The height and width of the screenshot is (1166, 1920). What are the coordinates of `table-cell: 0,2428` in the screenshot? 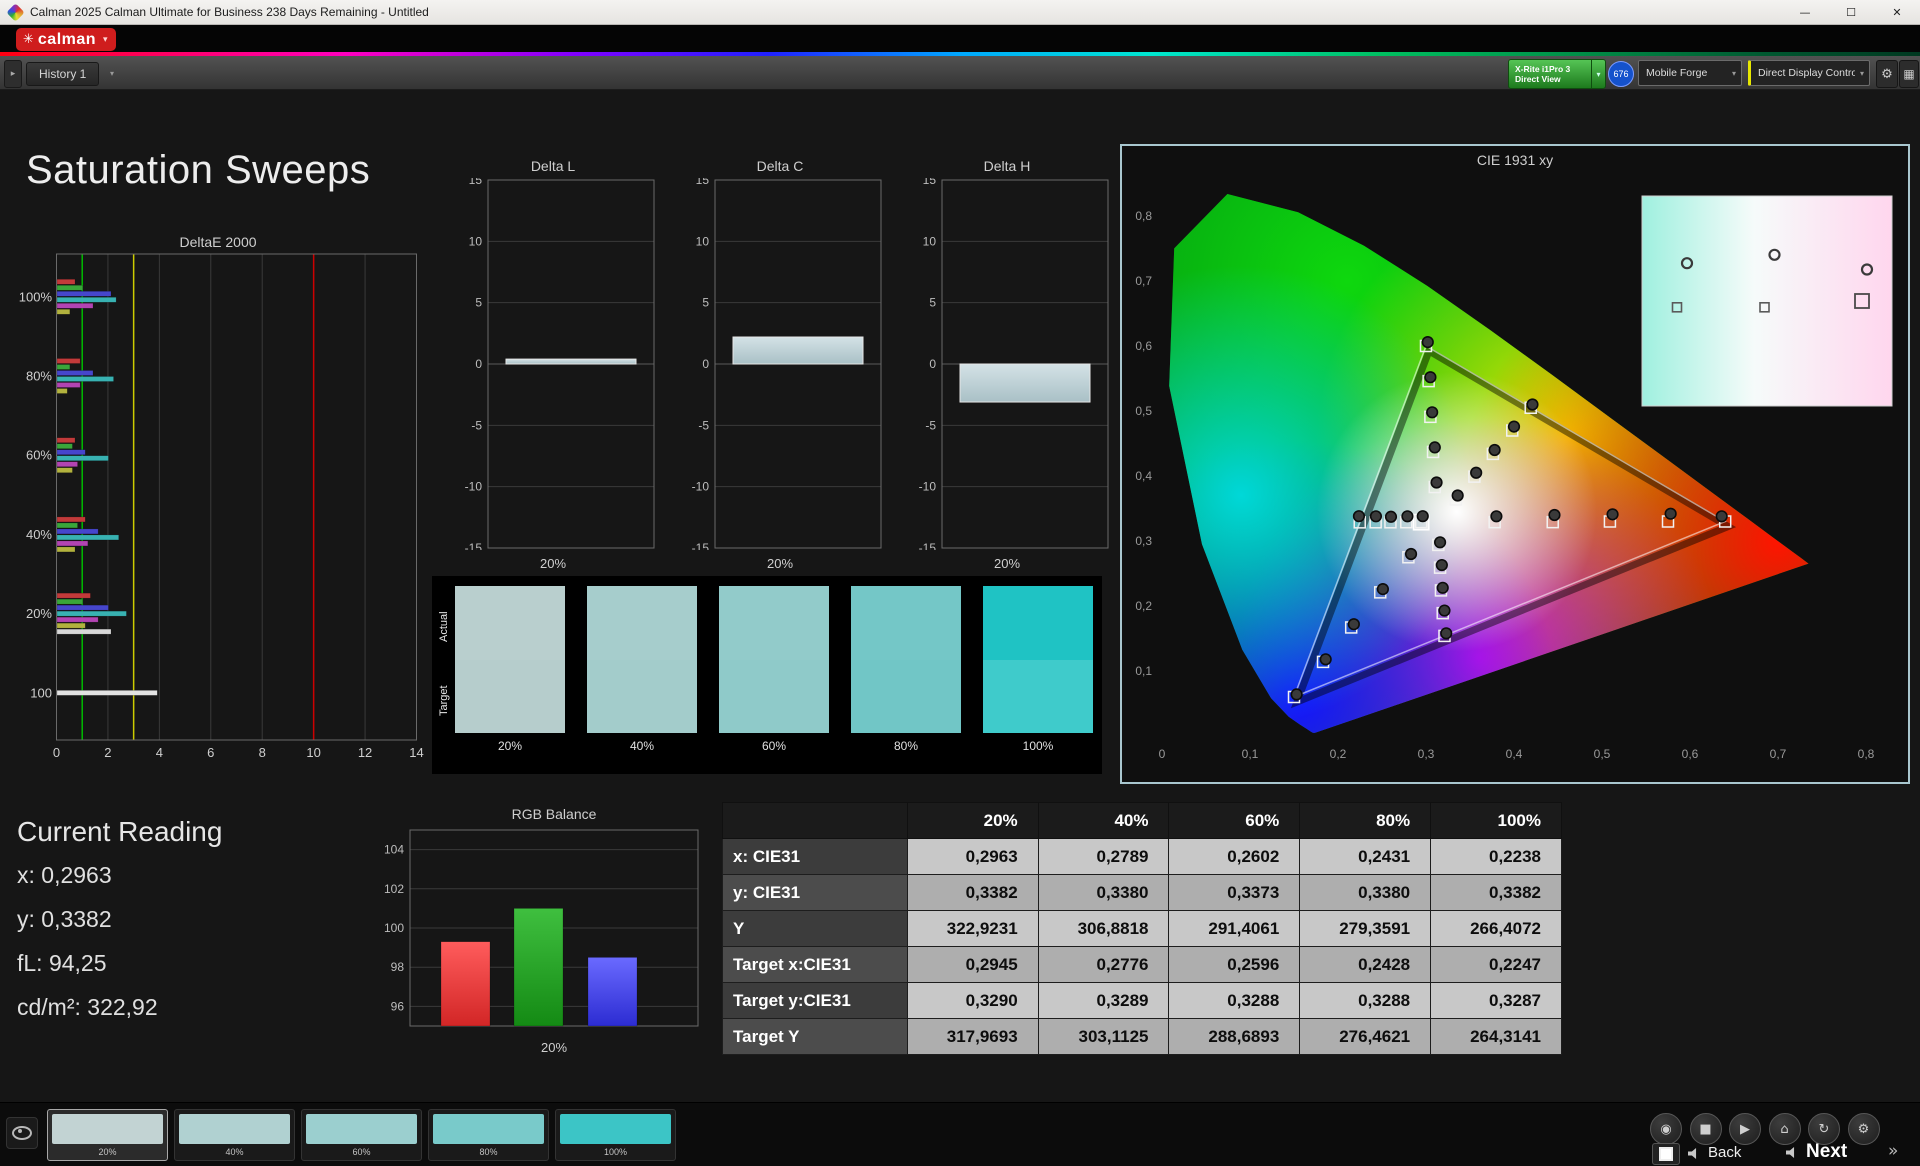 It's located at (1365, 964).